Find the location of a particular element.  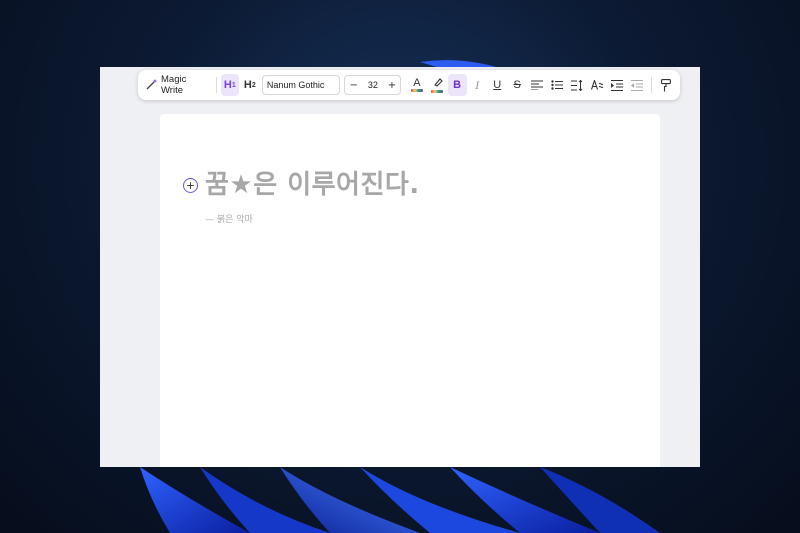

heading-2-sub: 2 is located at coordinates (253, 85).